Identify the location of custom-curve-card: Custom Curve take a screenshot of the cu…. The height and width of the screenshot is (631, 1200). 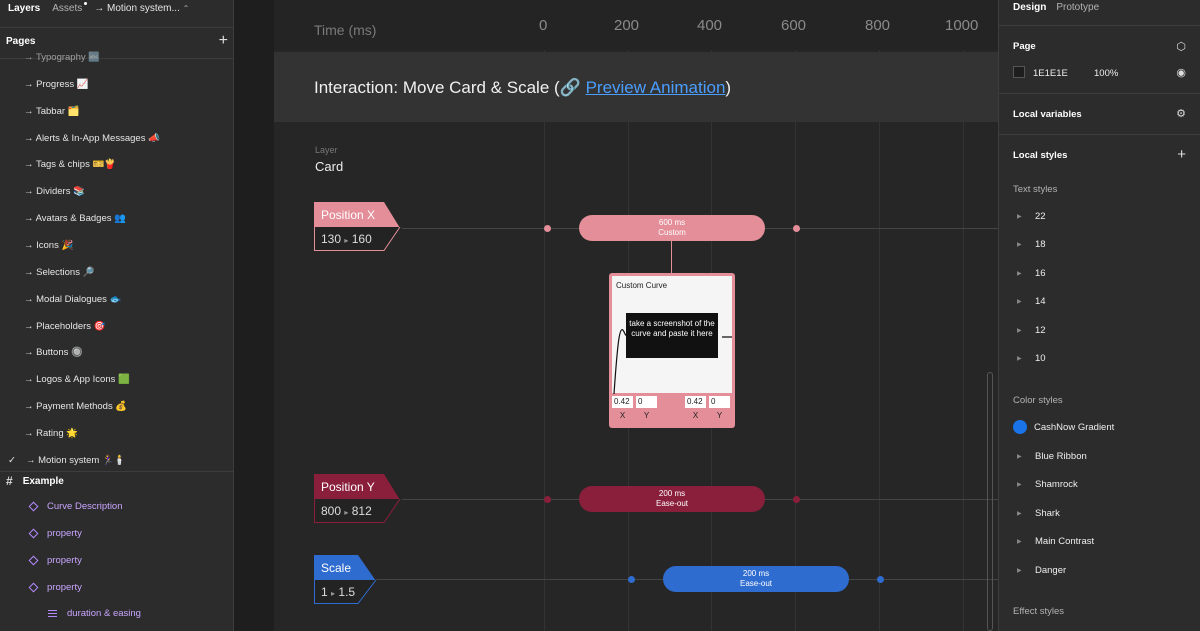
(672, 350).